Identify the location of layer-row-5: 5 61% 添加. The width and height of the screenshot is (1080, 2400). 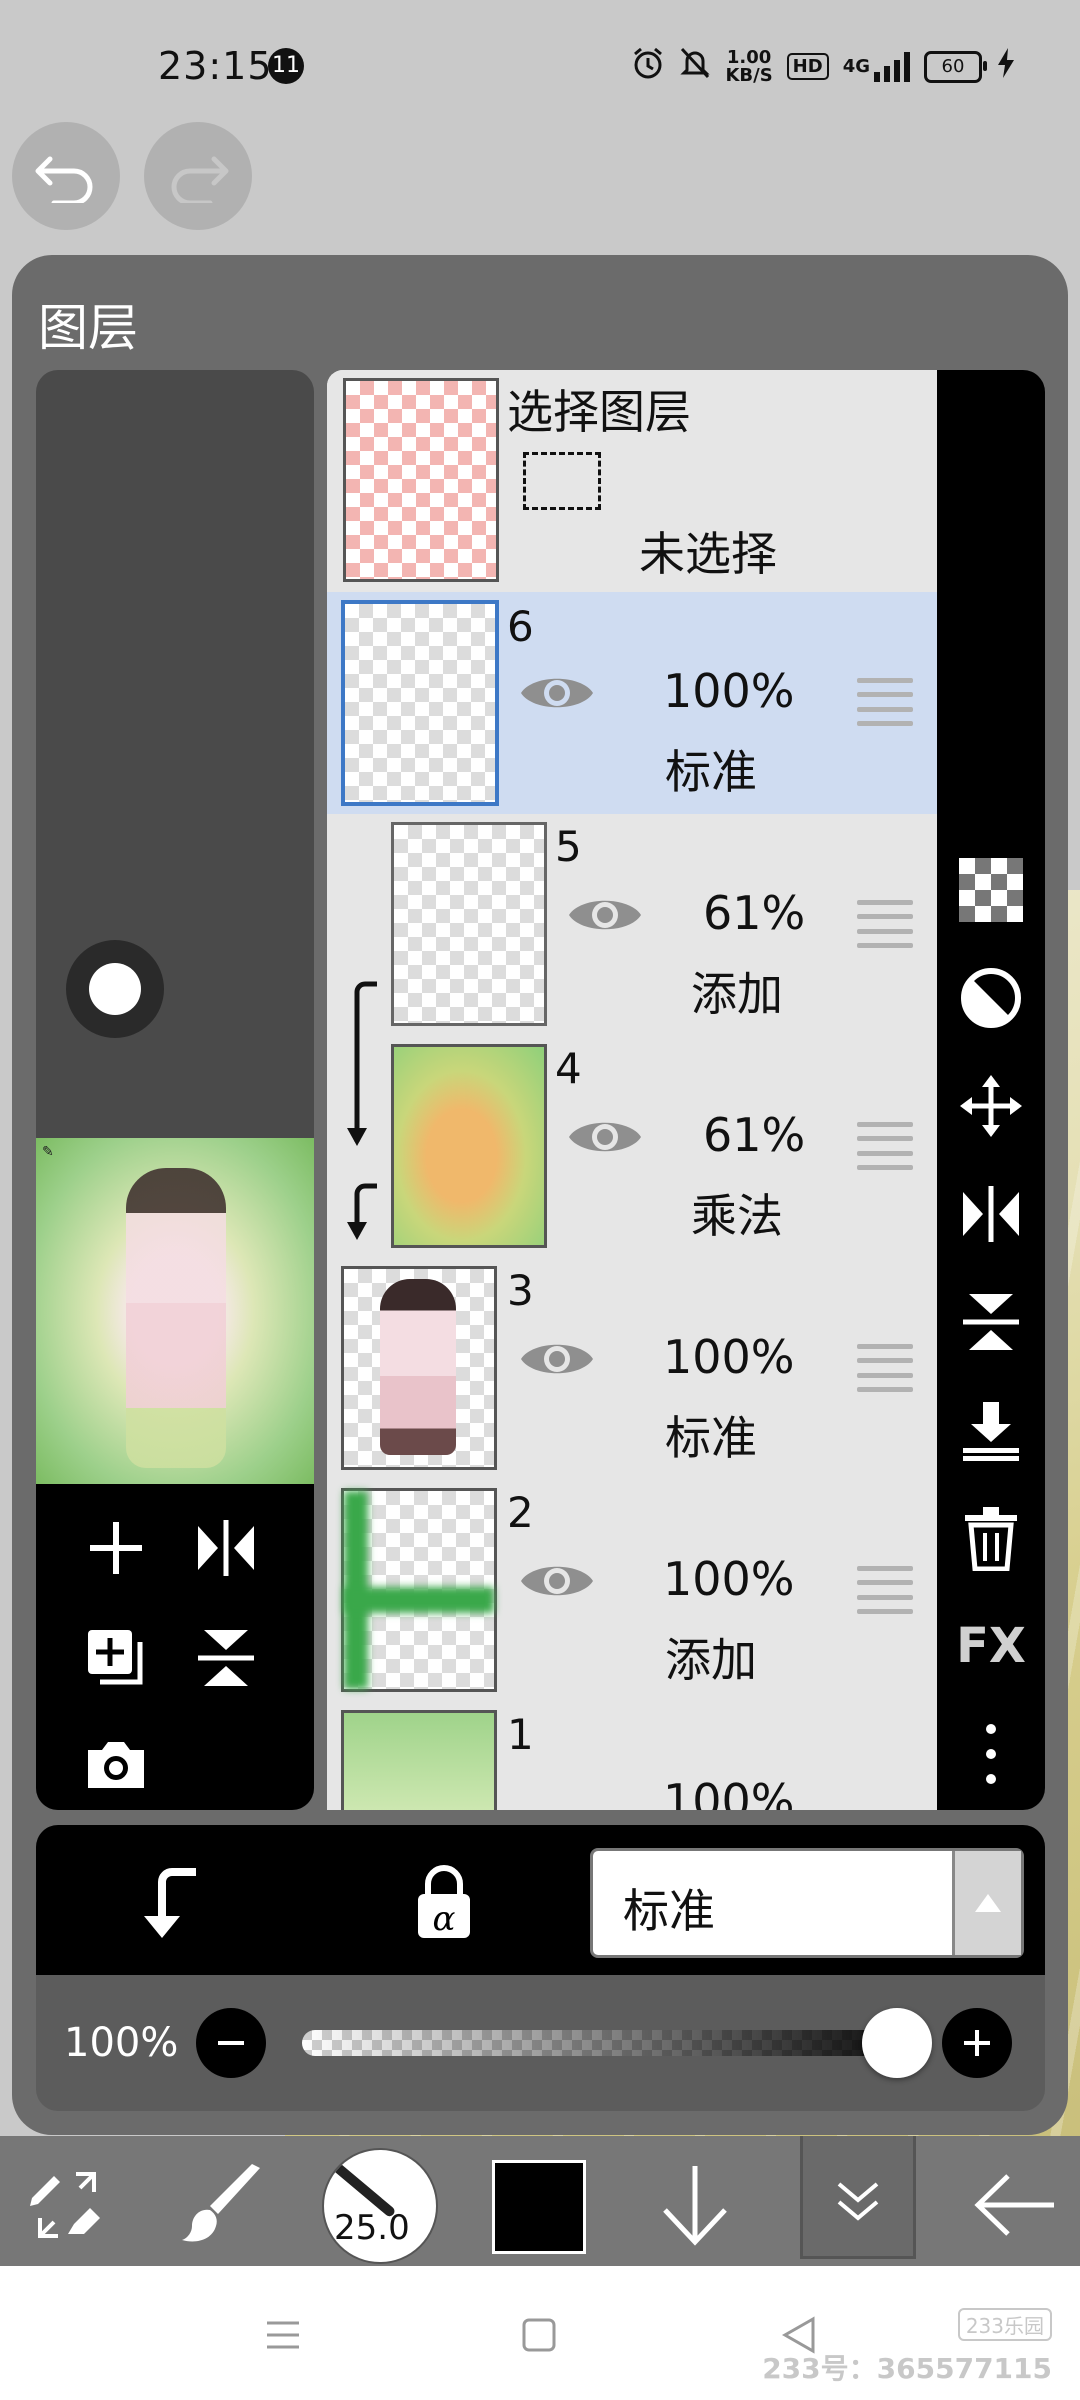
(632, 926).